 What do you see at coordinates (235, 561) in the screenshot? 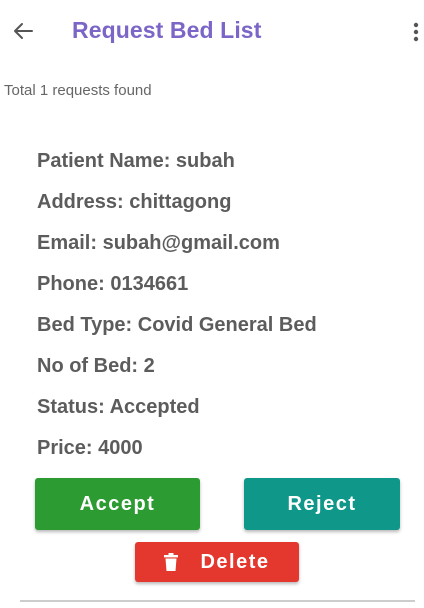
I see `delete-button-label: Delete` at bounding box center [235, 561].